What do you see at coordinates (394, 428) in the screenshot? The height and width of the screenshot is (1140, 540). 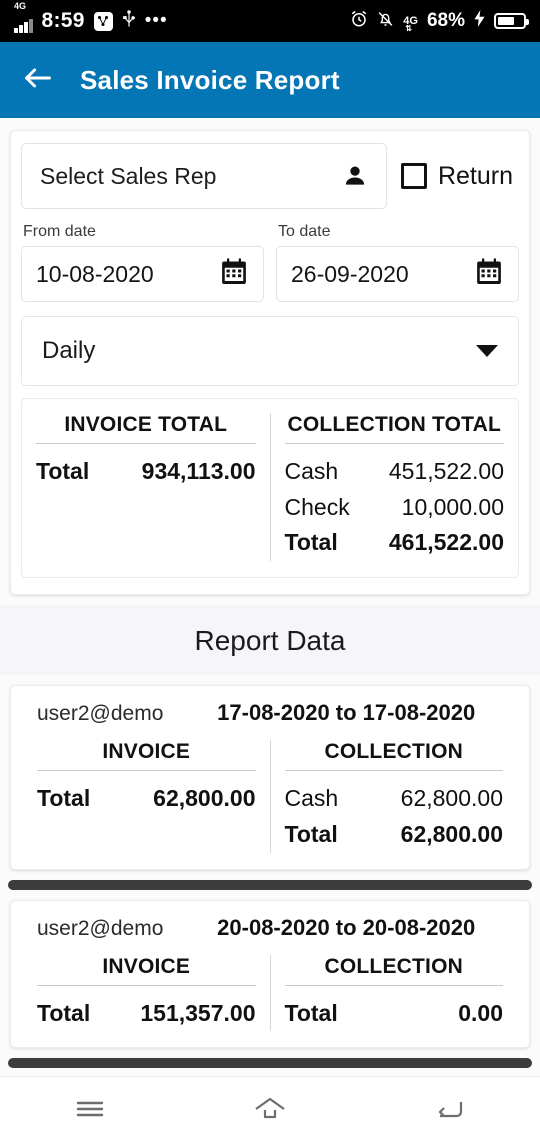 I see `summary-collection-header: COLLECTION TOTAL` at bounding box center [394, 428].